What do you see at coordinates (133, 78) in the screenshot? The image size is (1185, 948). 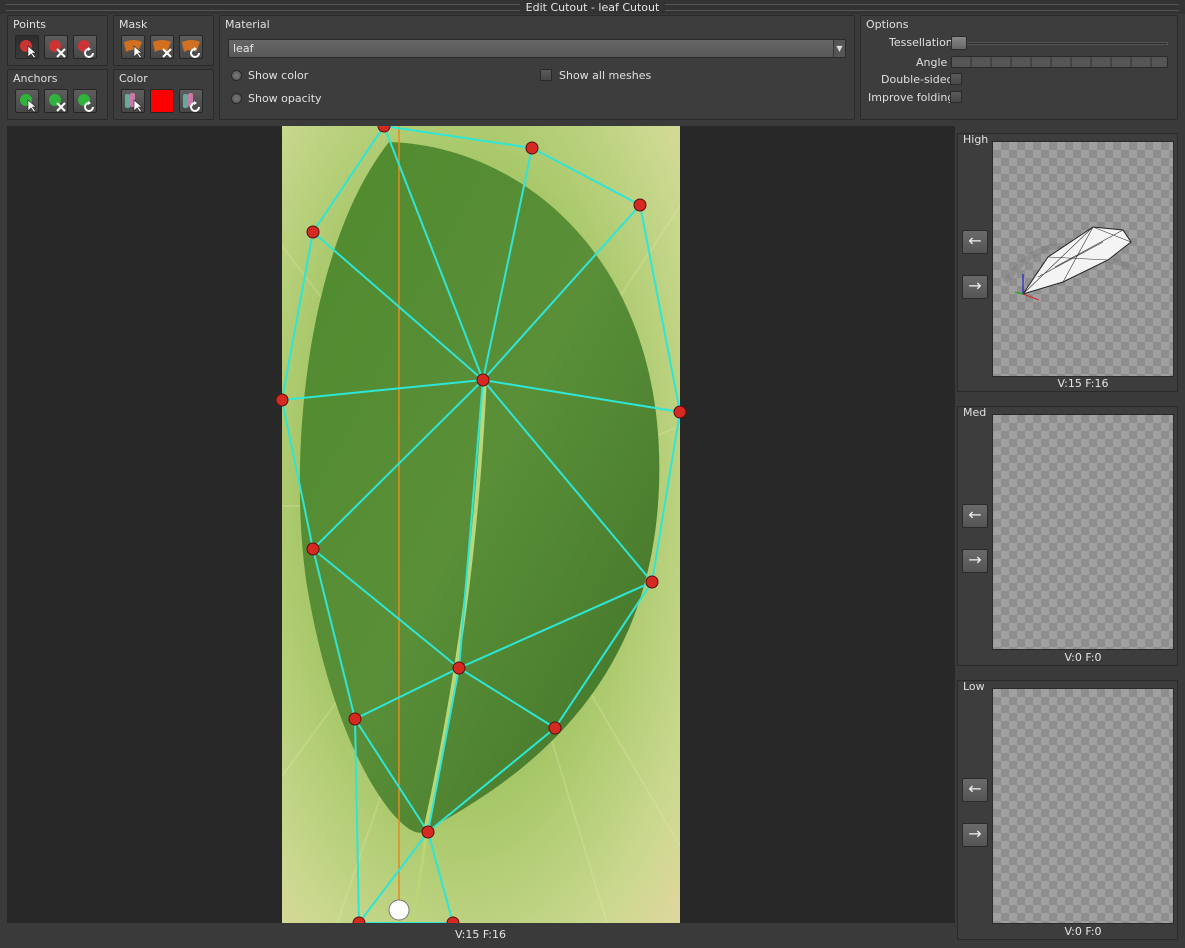 I see `color-group-label: Color` at bounding box center [133, 78].